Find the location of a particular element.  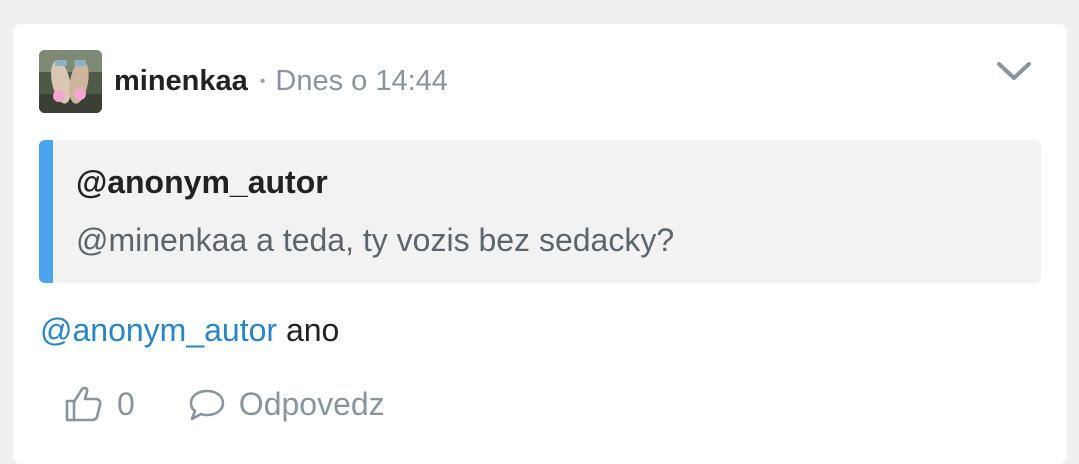

quote-accent-bar is located at coordinates (46, 211).